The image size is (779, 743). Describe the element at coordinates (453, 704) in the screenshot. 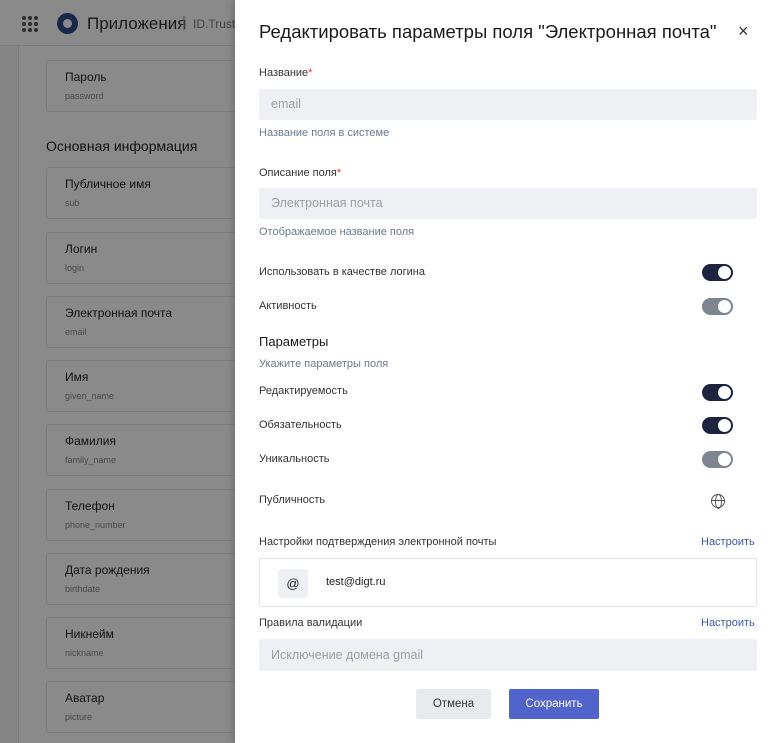

I see `cancel-button: Отмена` at that location.